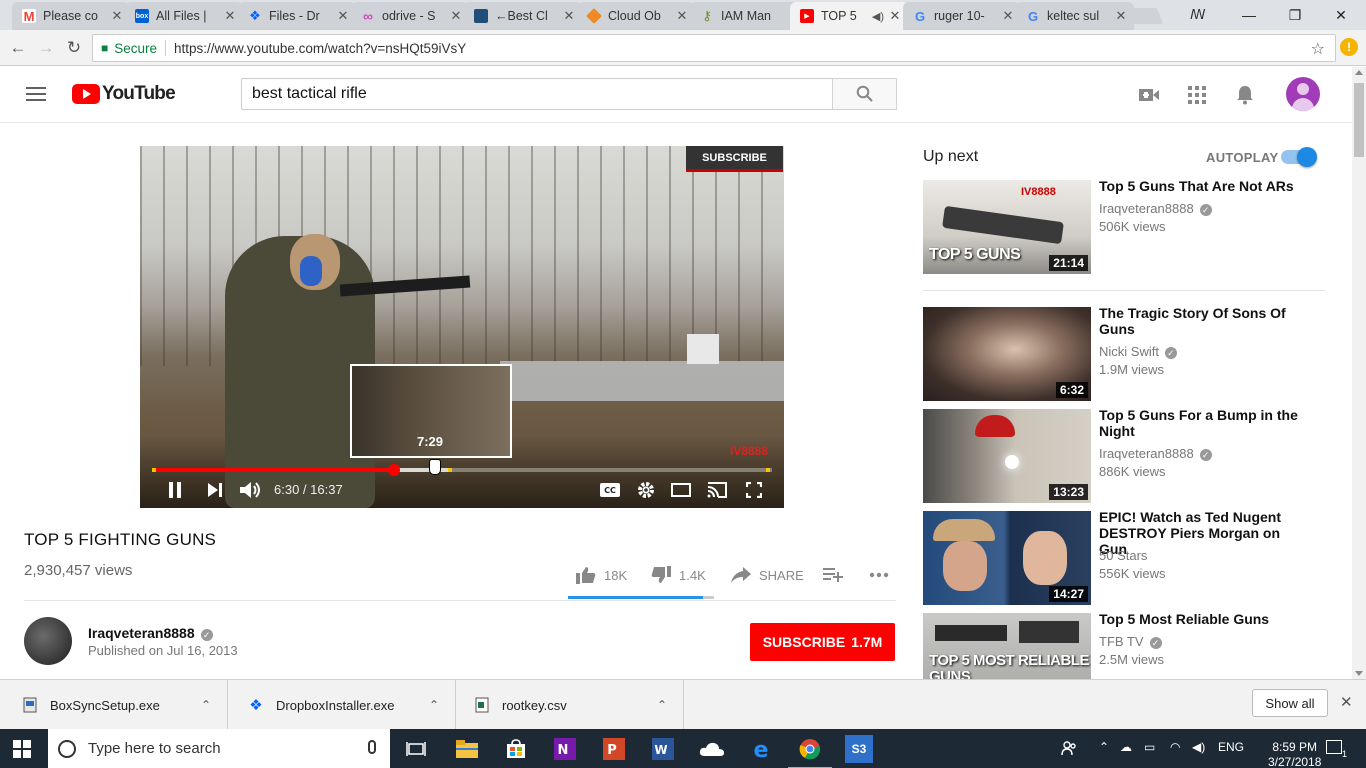  Describe the element at coordinates (761, 749) in the screenshot. I see `edge-browser-icon: e` at that location.